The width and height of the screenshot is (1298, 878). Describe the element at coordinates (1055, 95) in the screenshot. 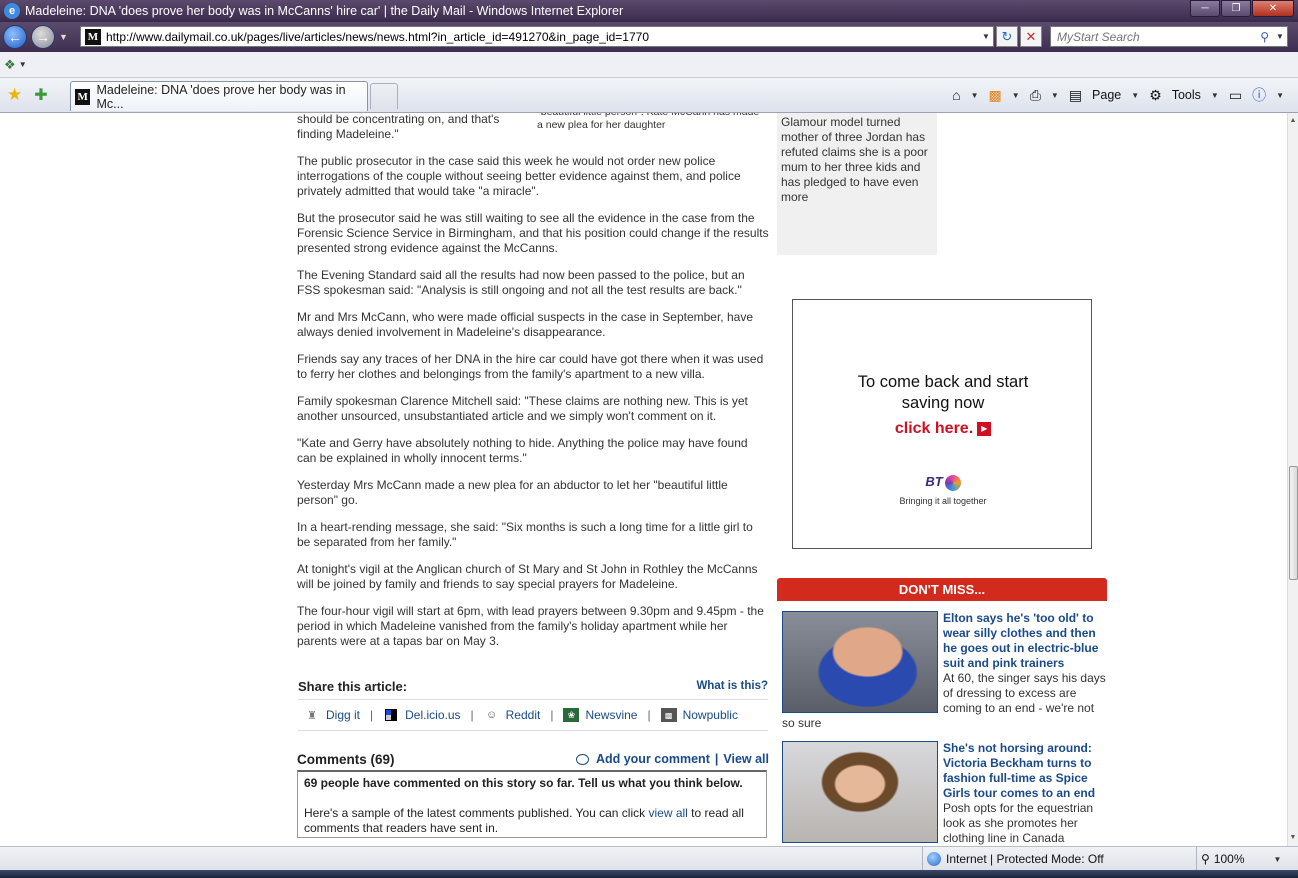

I see `print-dropdown-icon: ▼` at that location.